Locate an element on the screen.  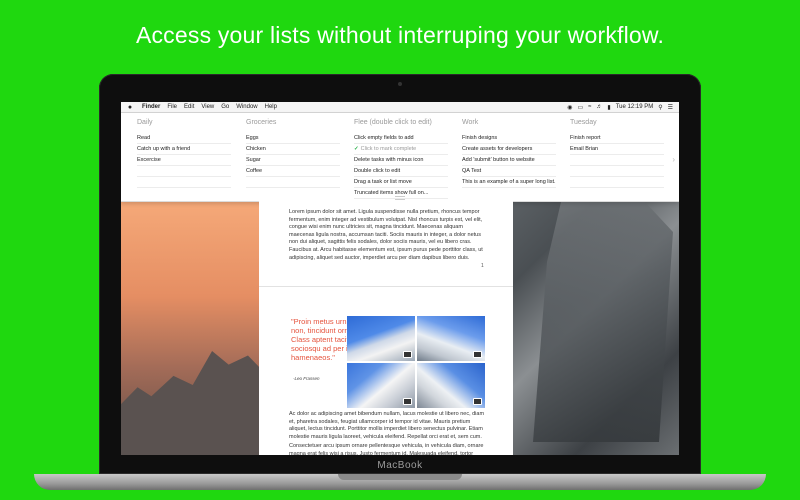
list-item: Delete tasks with minus icon is located at coordinates (401, 160).